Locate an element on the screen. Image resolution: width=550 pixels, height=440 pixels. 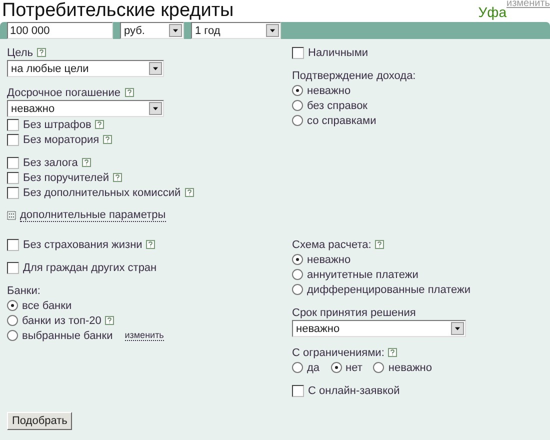
radio-label: нет is located at coordinates (354, 368).